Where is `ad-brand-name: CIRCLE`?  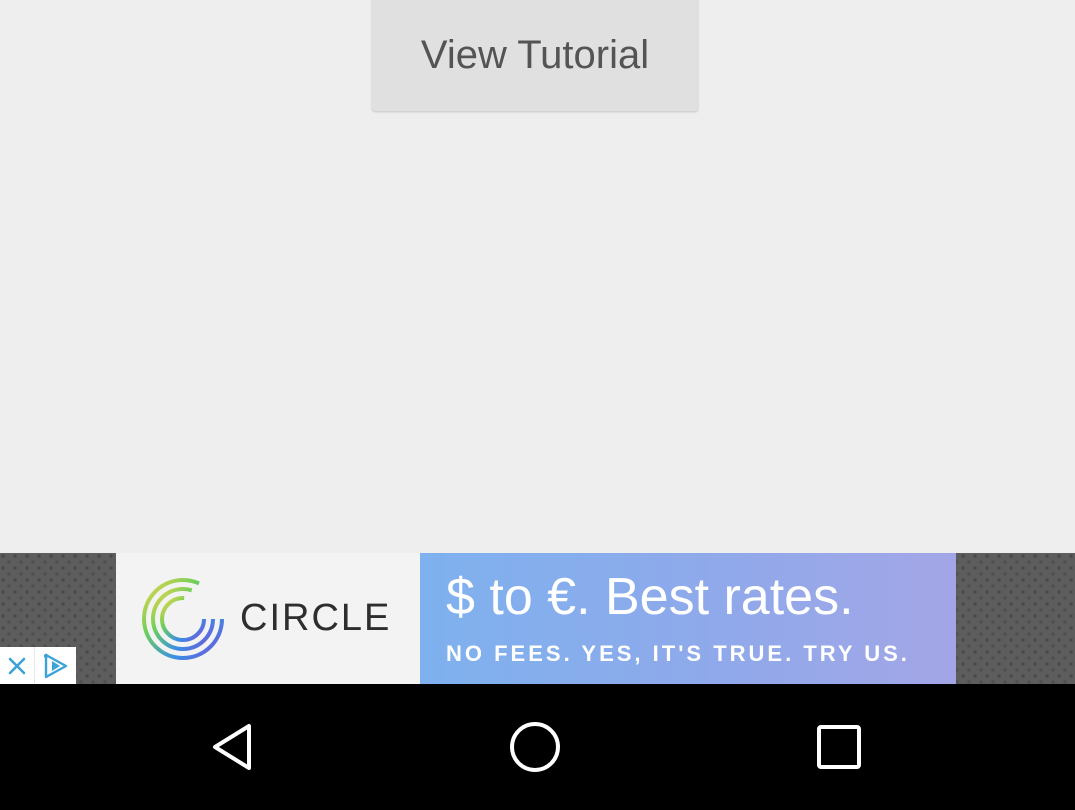
ad-brand-name: CIRCLE is located at coordinates (316, 618).